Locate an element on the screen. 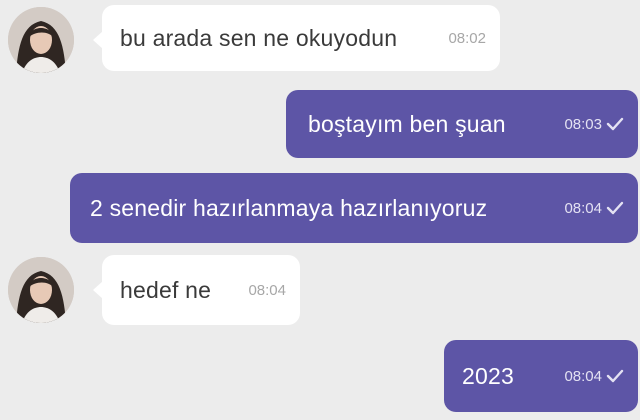 This screenshot has height=420, width=640. message-text: 2 senedir hazırlanmaya hazırlanıyoruz is located at coordinates (289, 207).